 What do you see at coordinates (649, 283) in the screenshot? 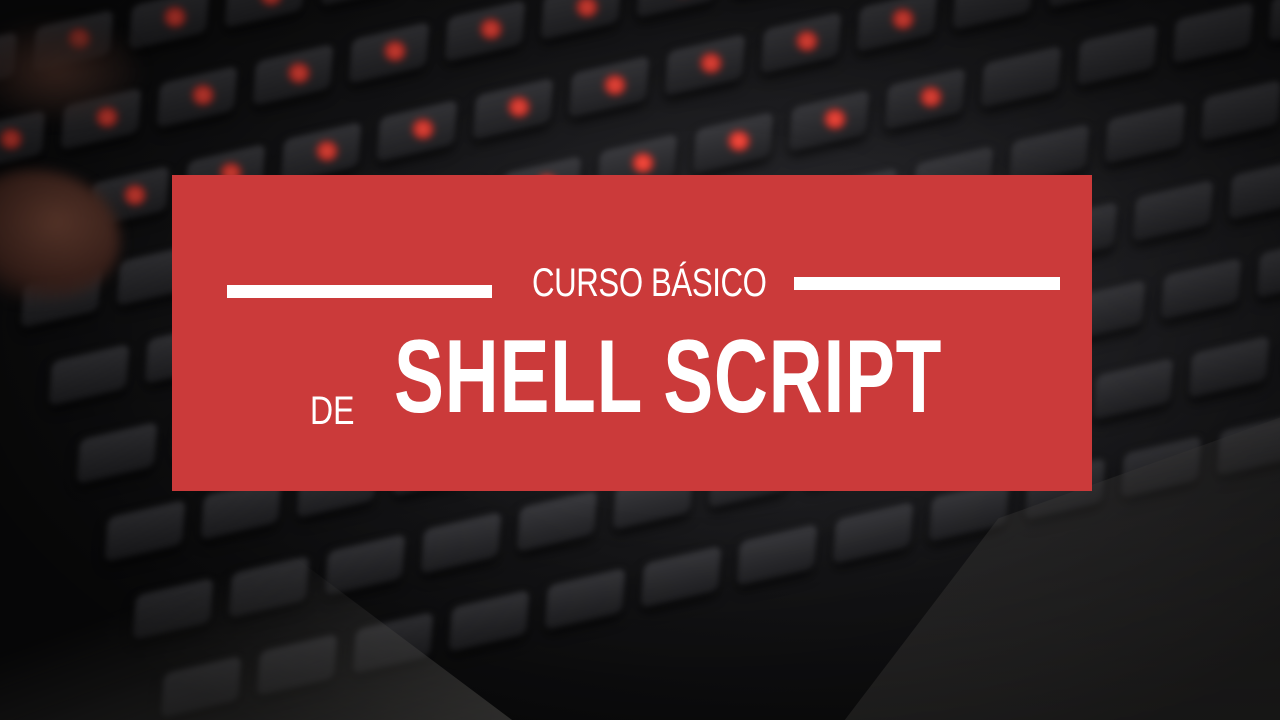
I see `course-subtitle: CURSO BÁSICO` at bounding box center [649, 283].